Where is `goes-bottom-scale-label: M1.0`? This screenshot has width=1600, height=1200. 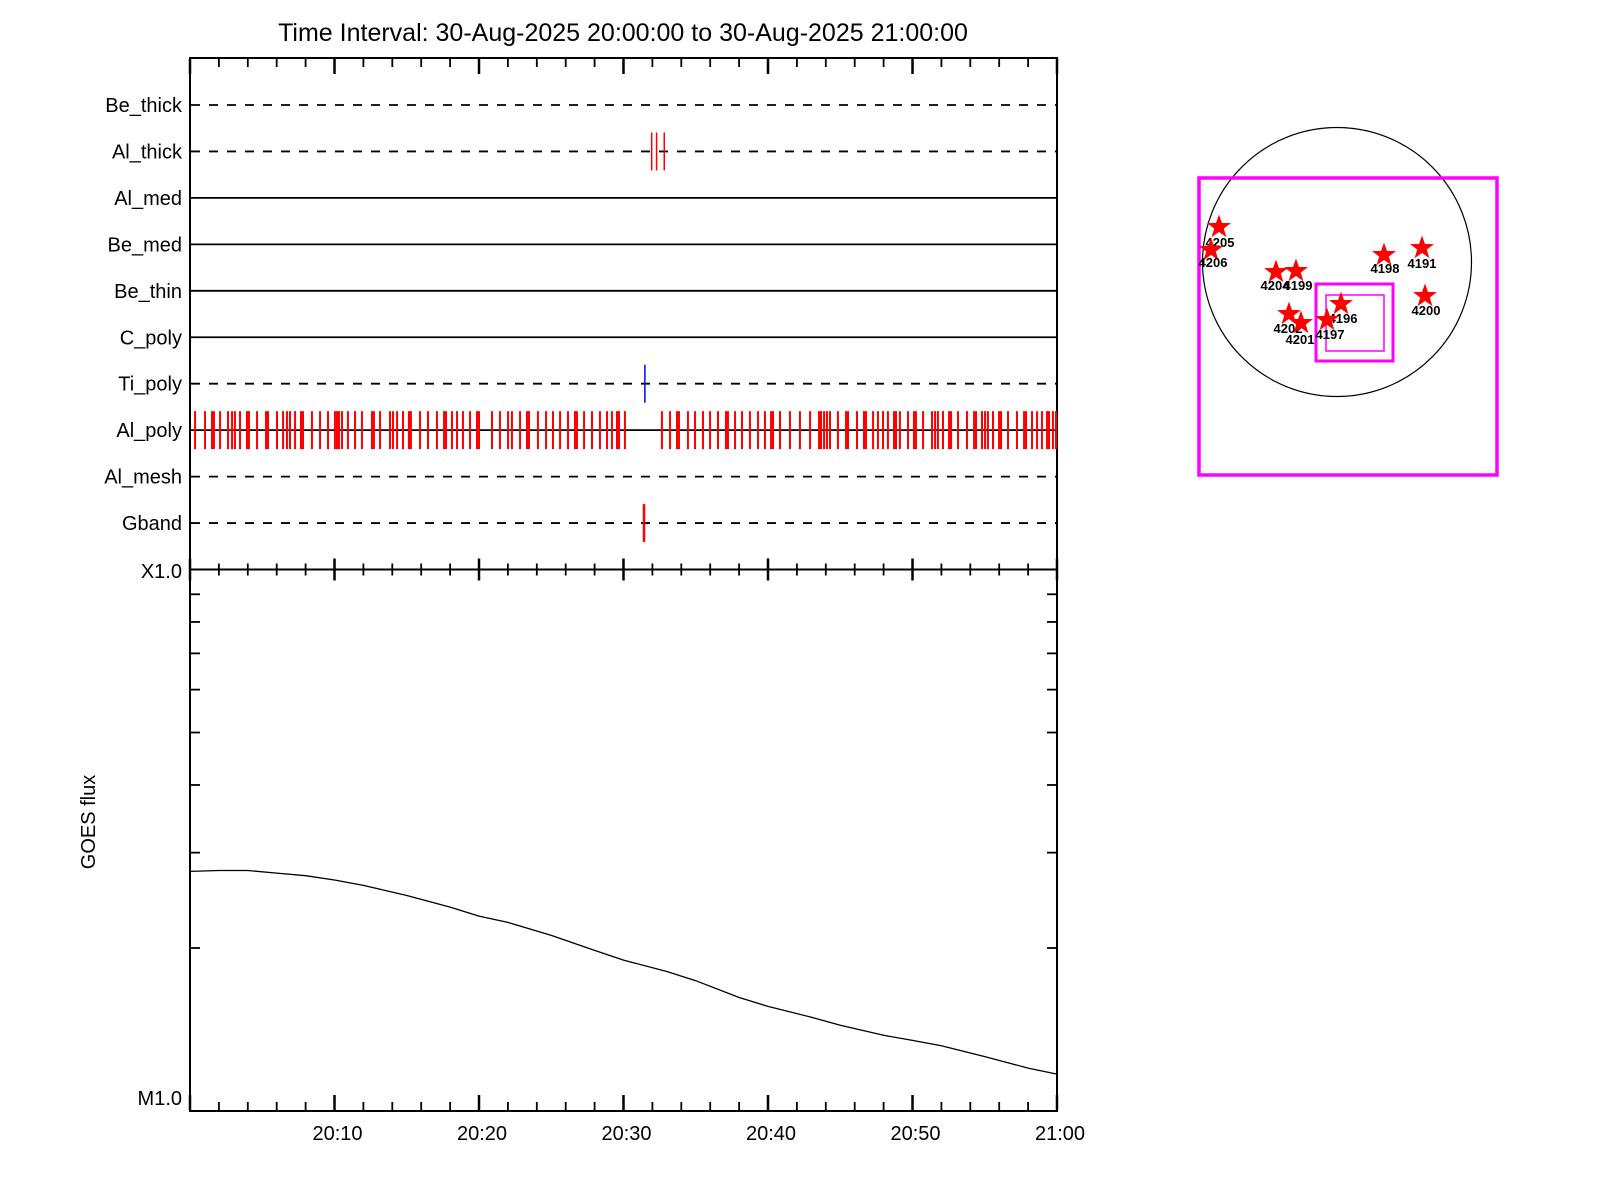
goes-bottom-scale-label: M1.0 is located at coordinates (160, 1099).